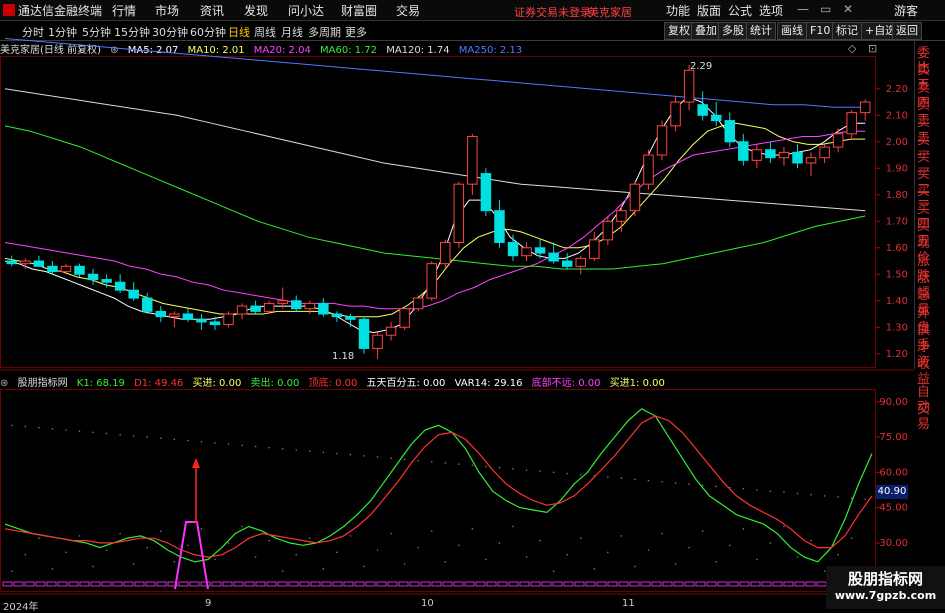  I want to click on low-price-label: 1.18, so click(343, 356).